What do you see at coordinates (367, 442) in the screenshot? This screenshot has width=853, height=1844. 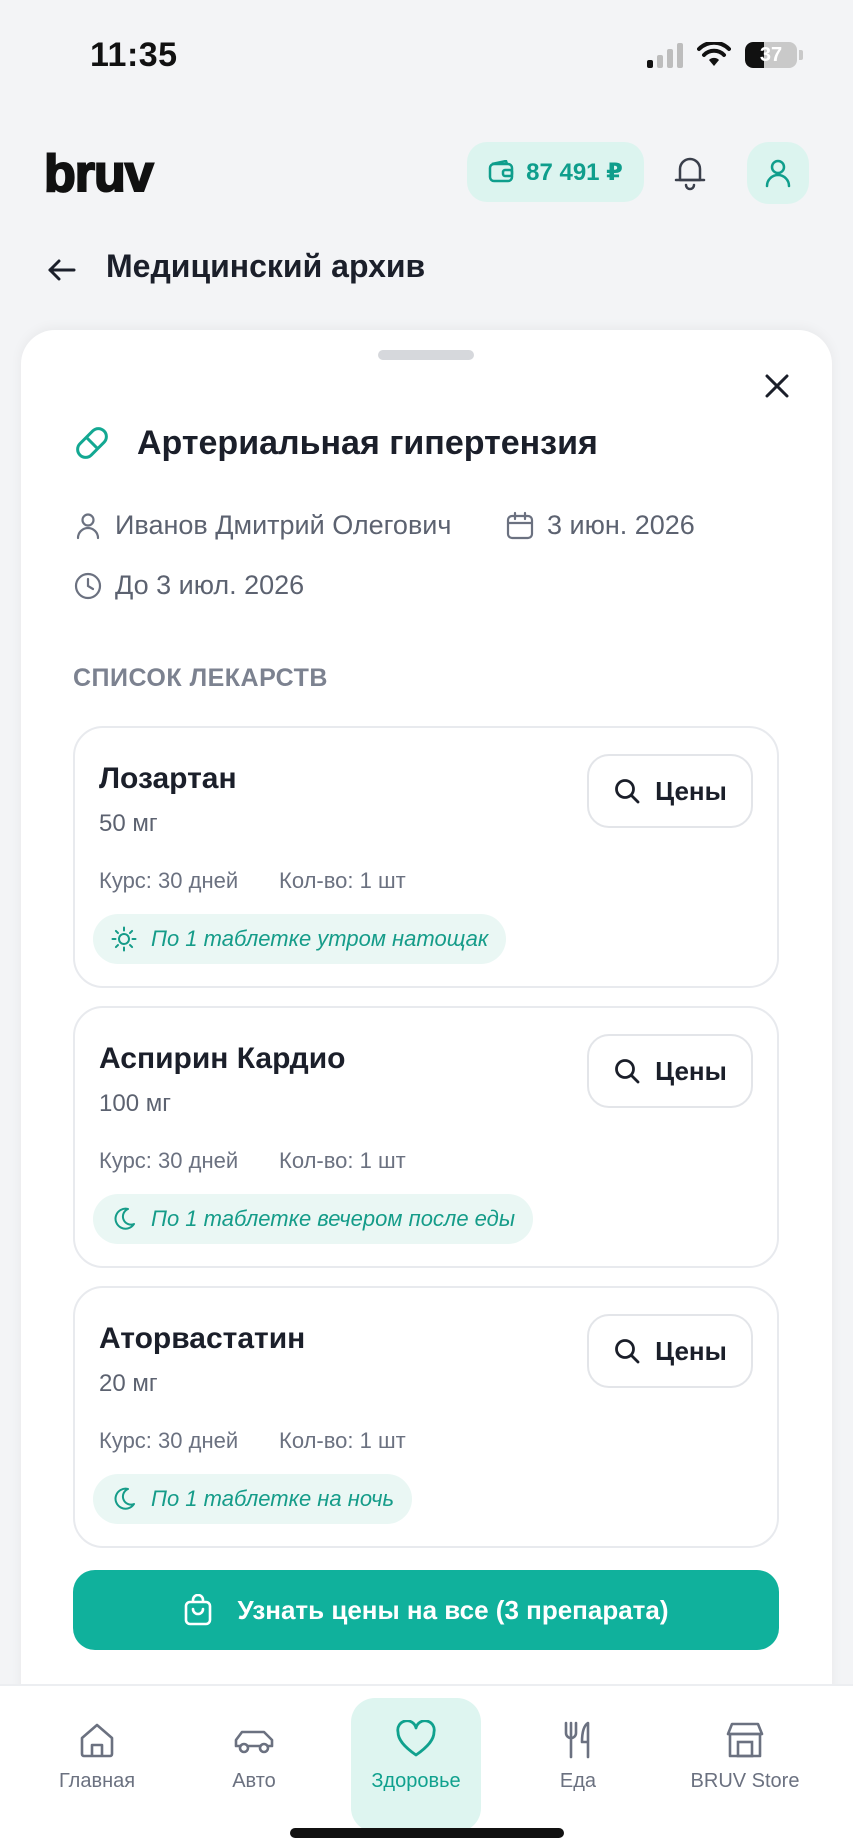 I see `diagnosis-title: Артериальная гипертензия` at bounding box center [367, 442].